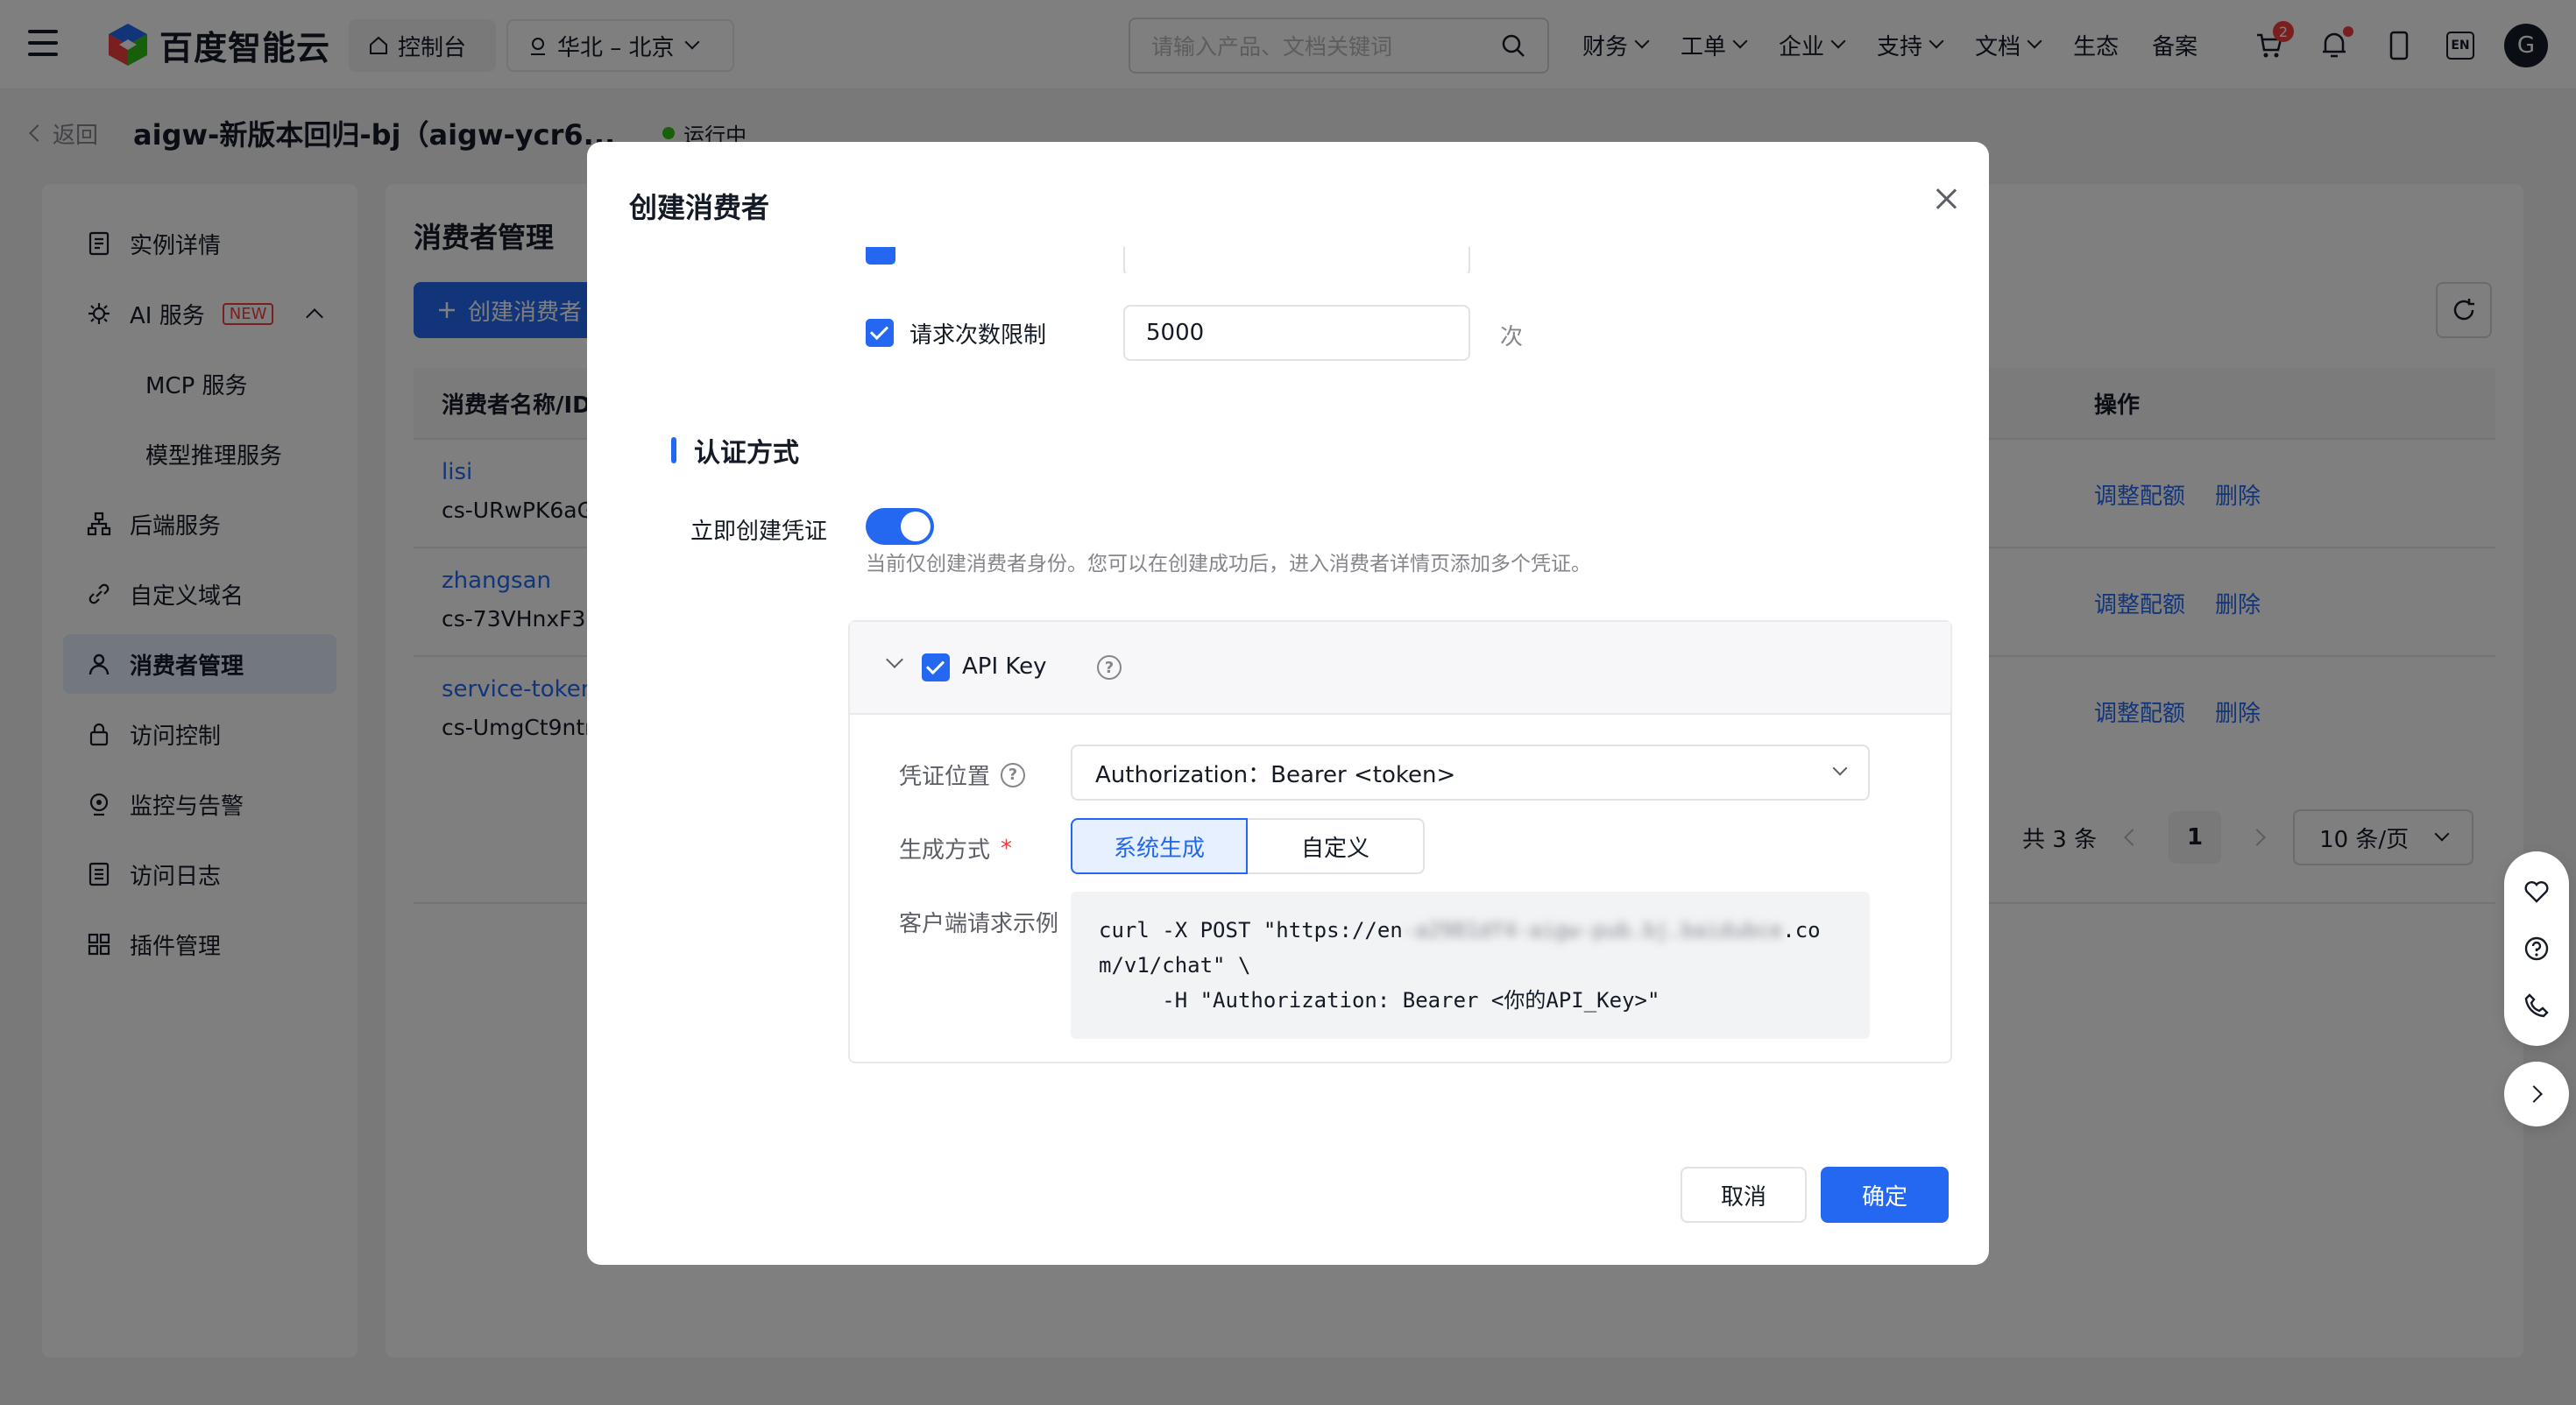  I want to click on system-generate-option: 系统生成, so click(1159, 846).